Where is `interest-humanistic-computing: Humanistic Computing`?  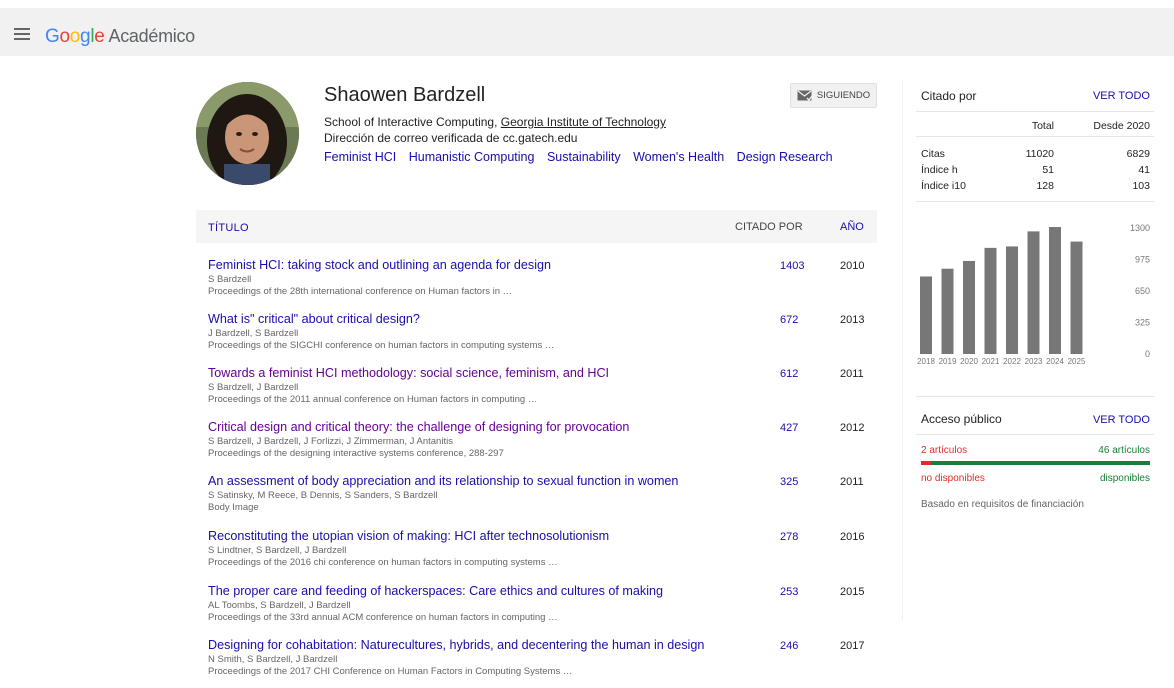
interest-humanistic-computing: Humanistic Computing is located at coordinates (472, 157).